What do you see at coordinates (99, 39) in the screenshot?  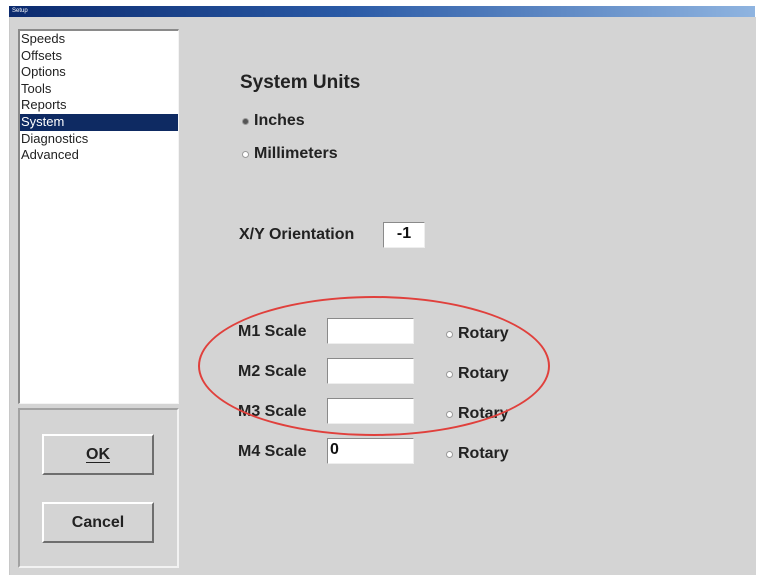 I see `nav-item-speeds: Speeds` at bounding box center [99, 39].